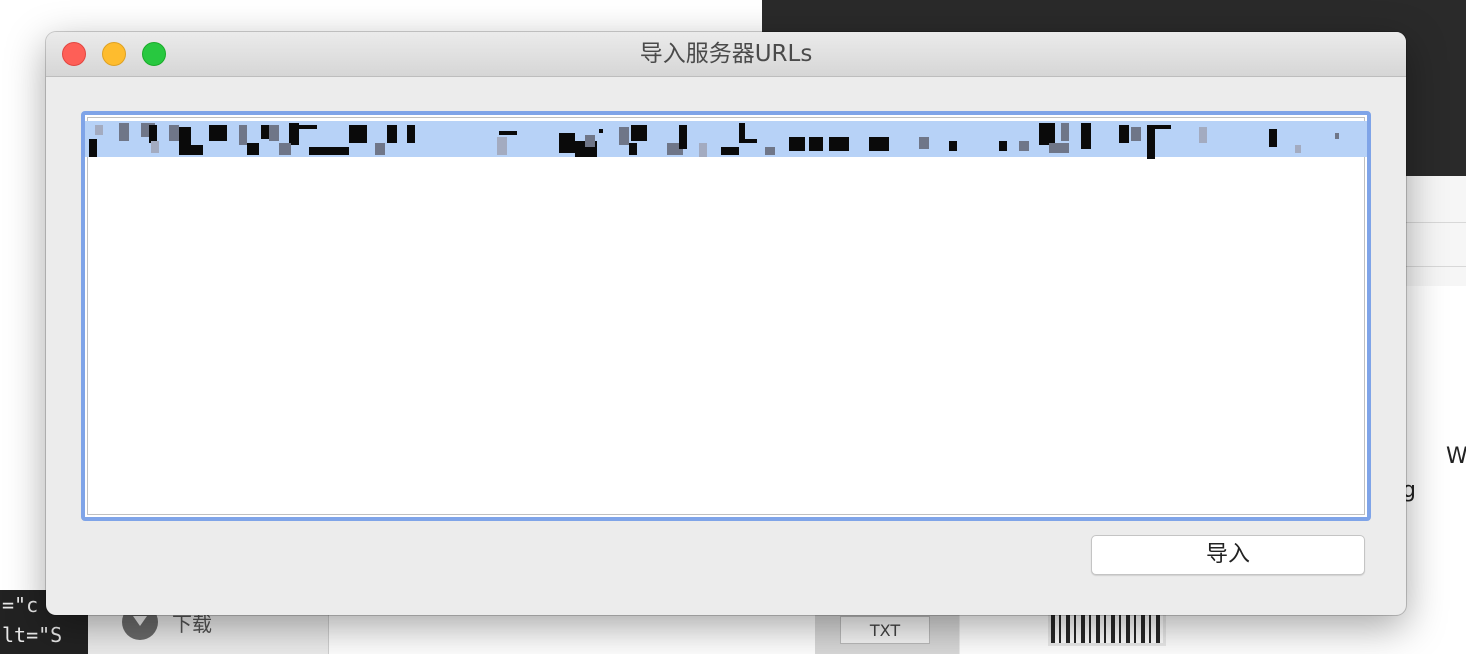 The height and width of the screenshot is (654, 1466). I want to click on title-bar: 导入服务器URLs, so click(726, 54).